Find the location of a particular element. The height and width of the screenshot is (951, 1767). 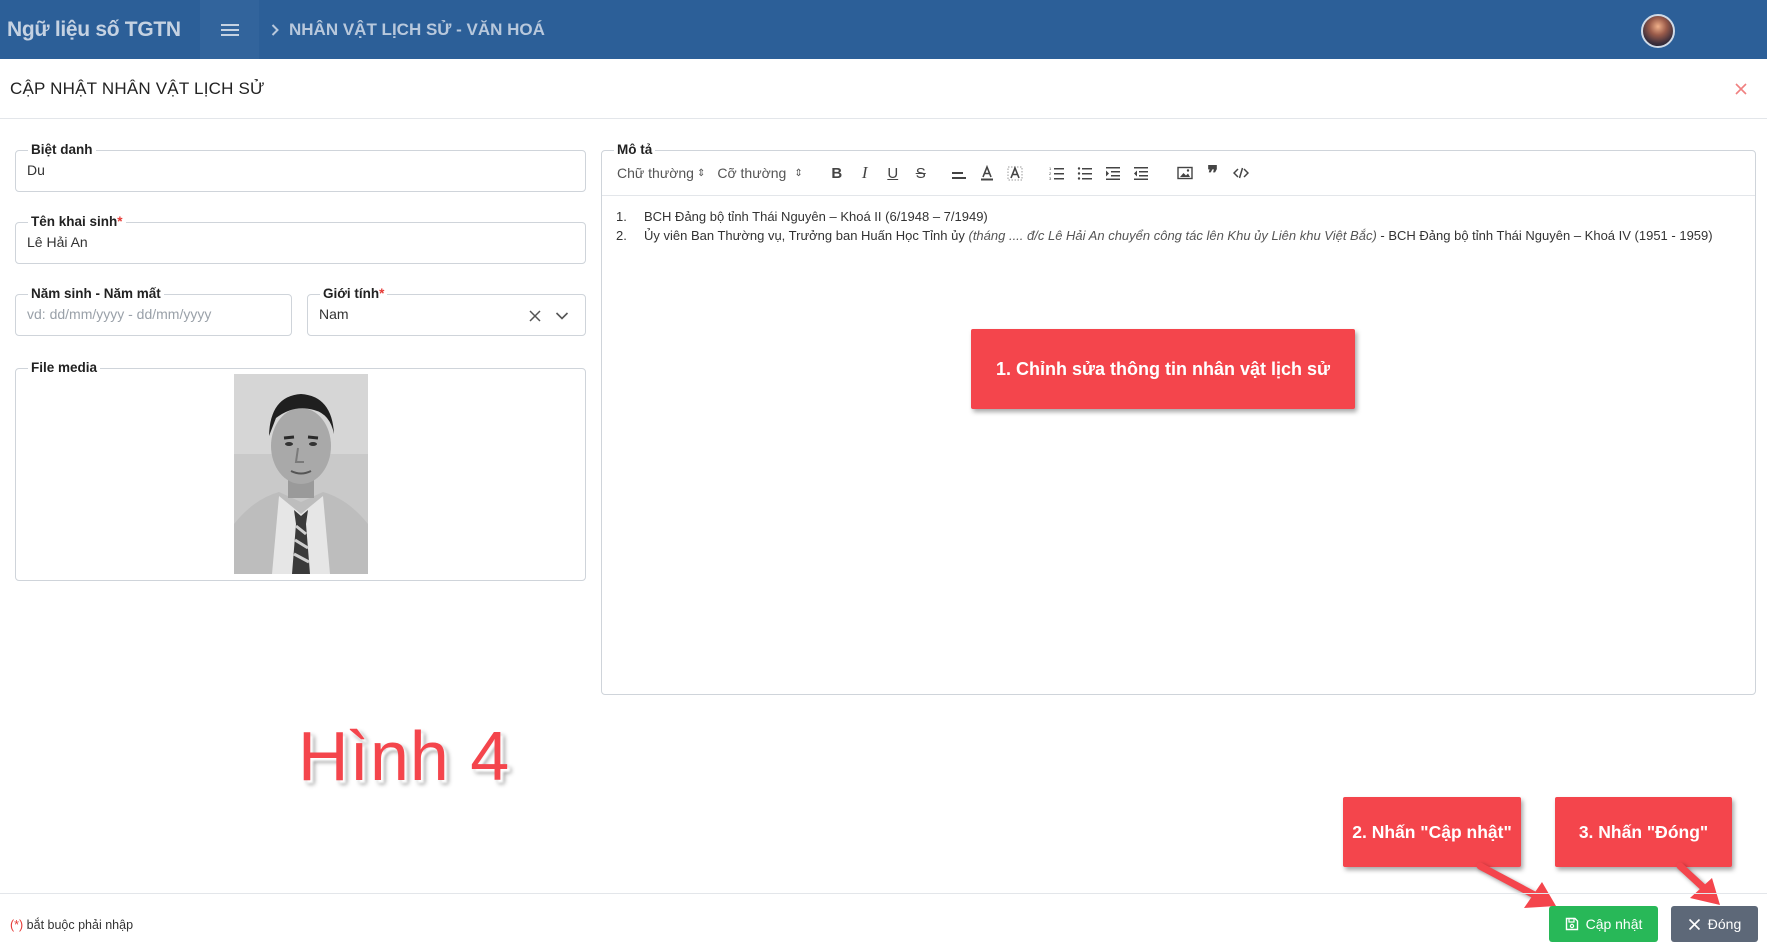

quote-icon: ❞ is located at coordinates (1213, 174).